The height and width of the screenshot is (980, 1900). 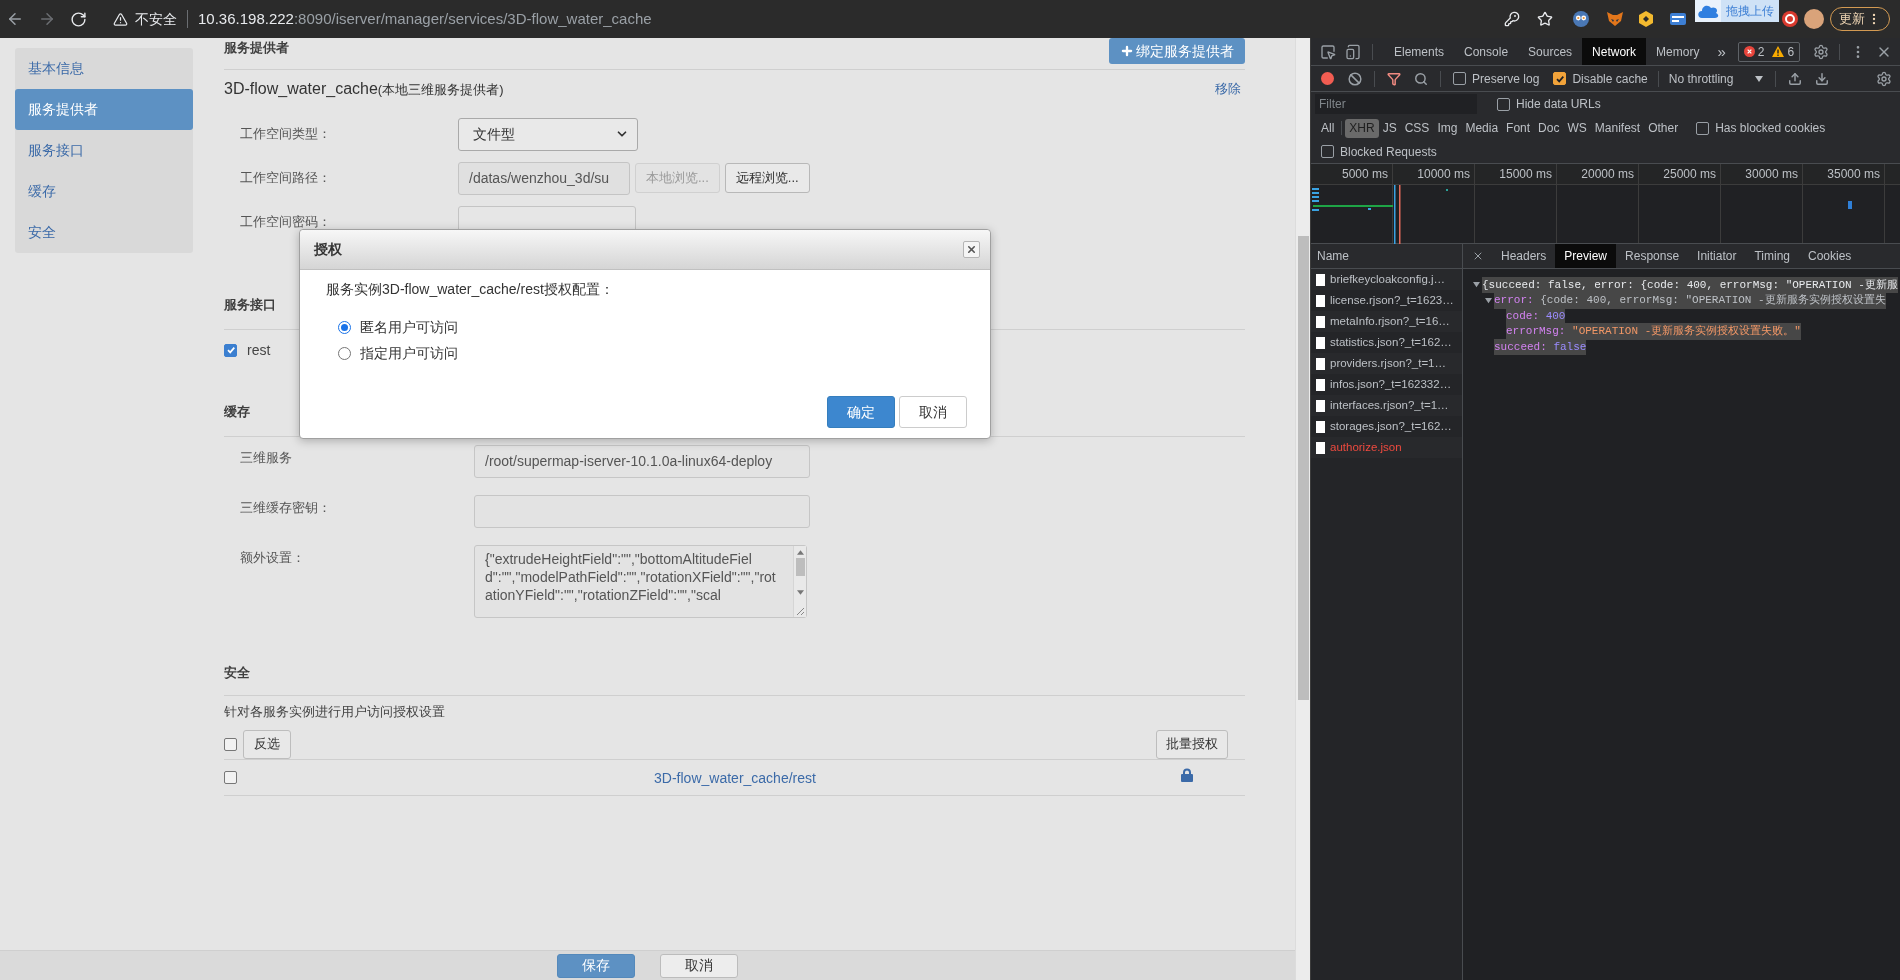 What do you see at coordinates (735, 777) in the screenshot?
I see `service-link: 3D-flow_water_cache/rest` at bounding box center [735, 777].